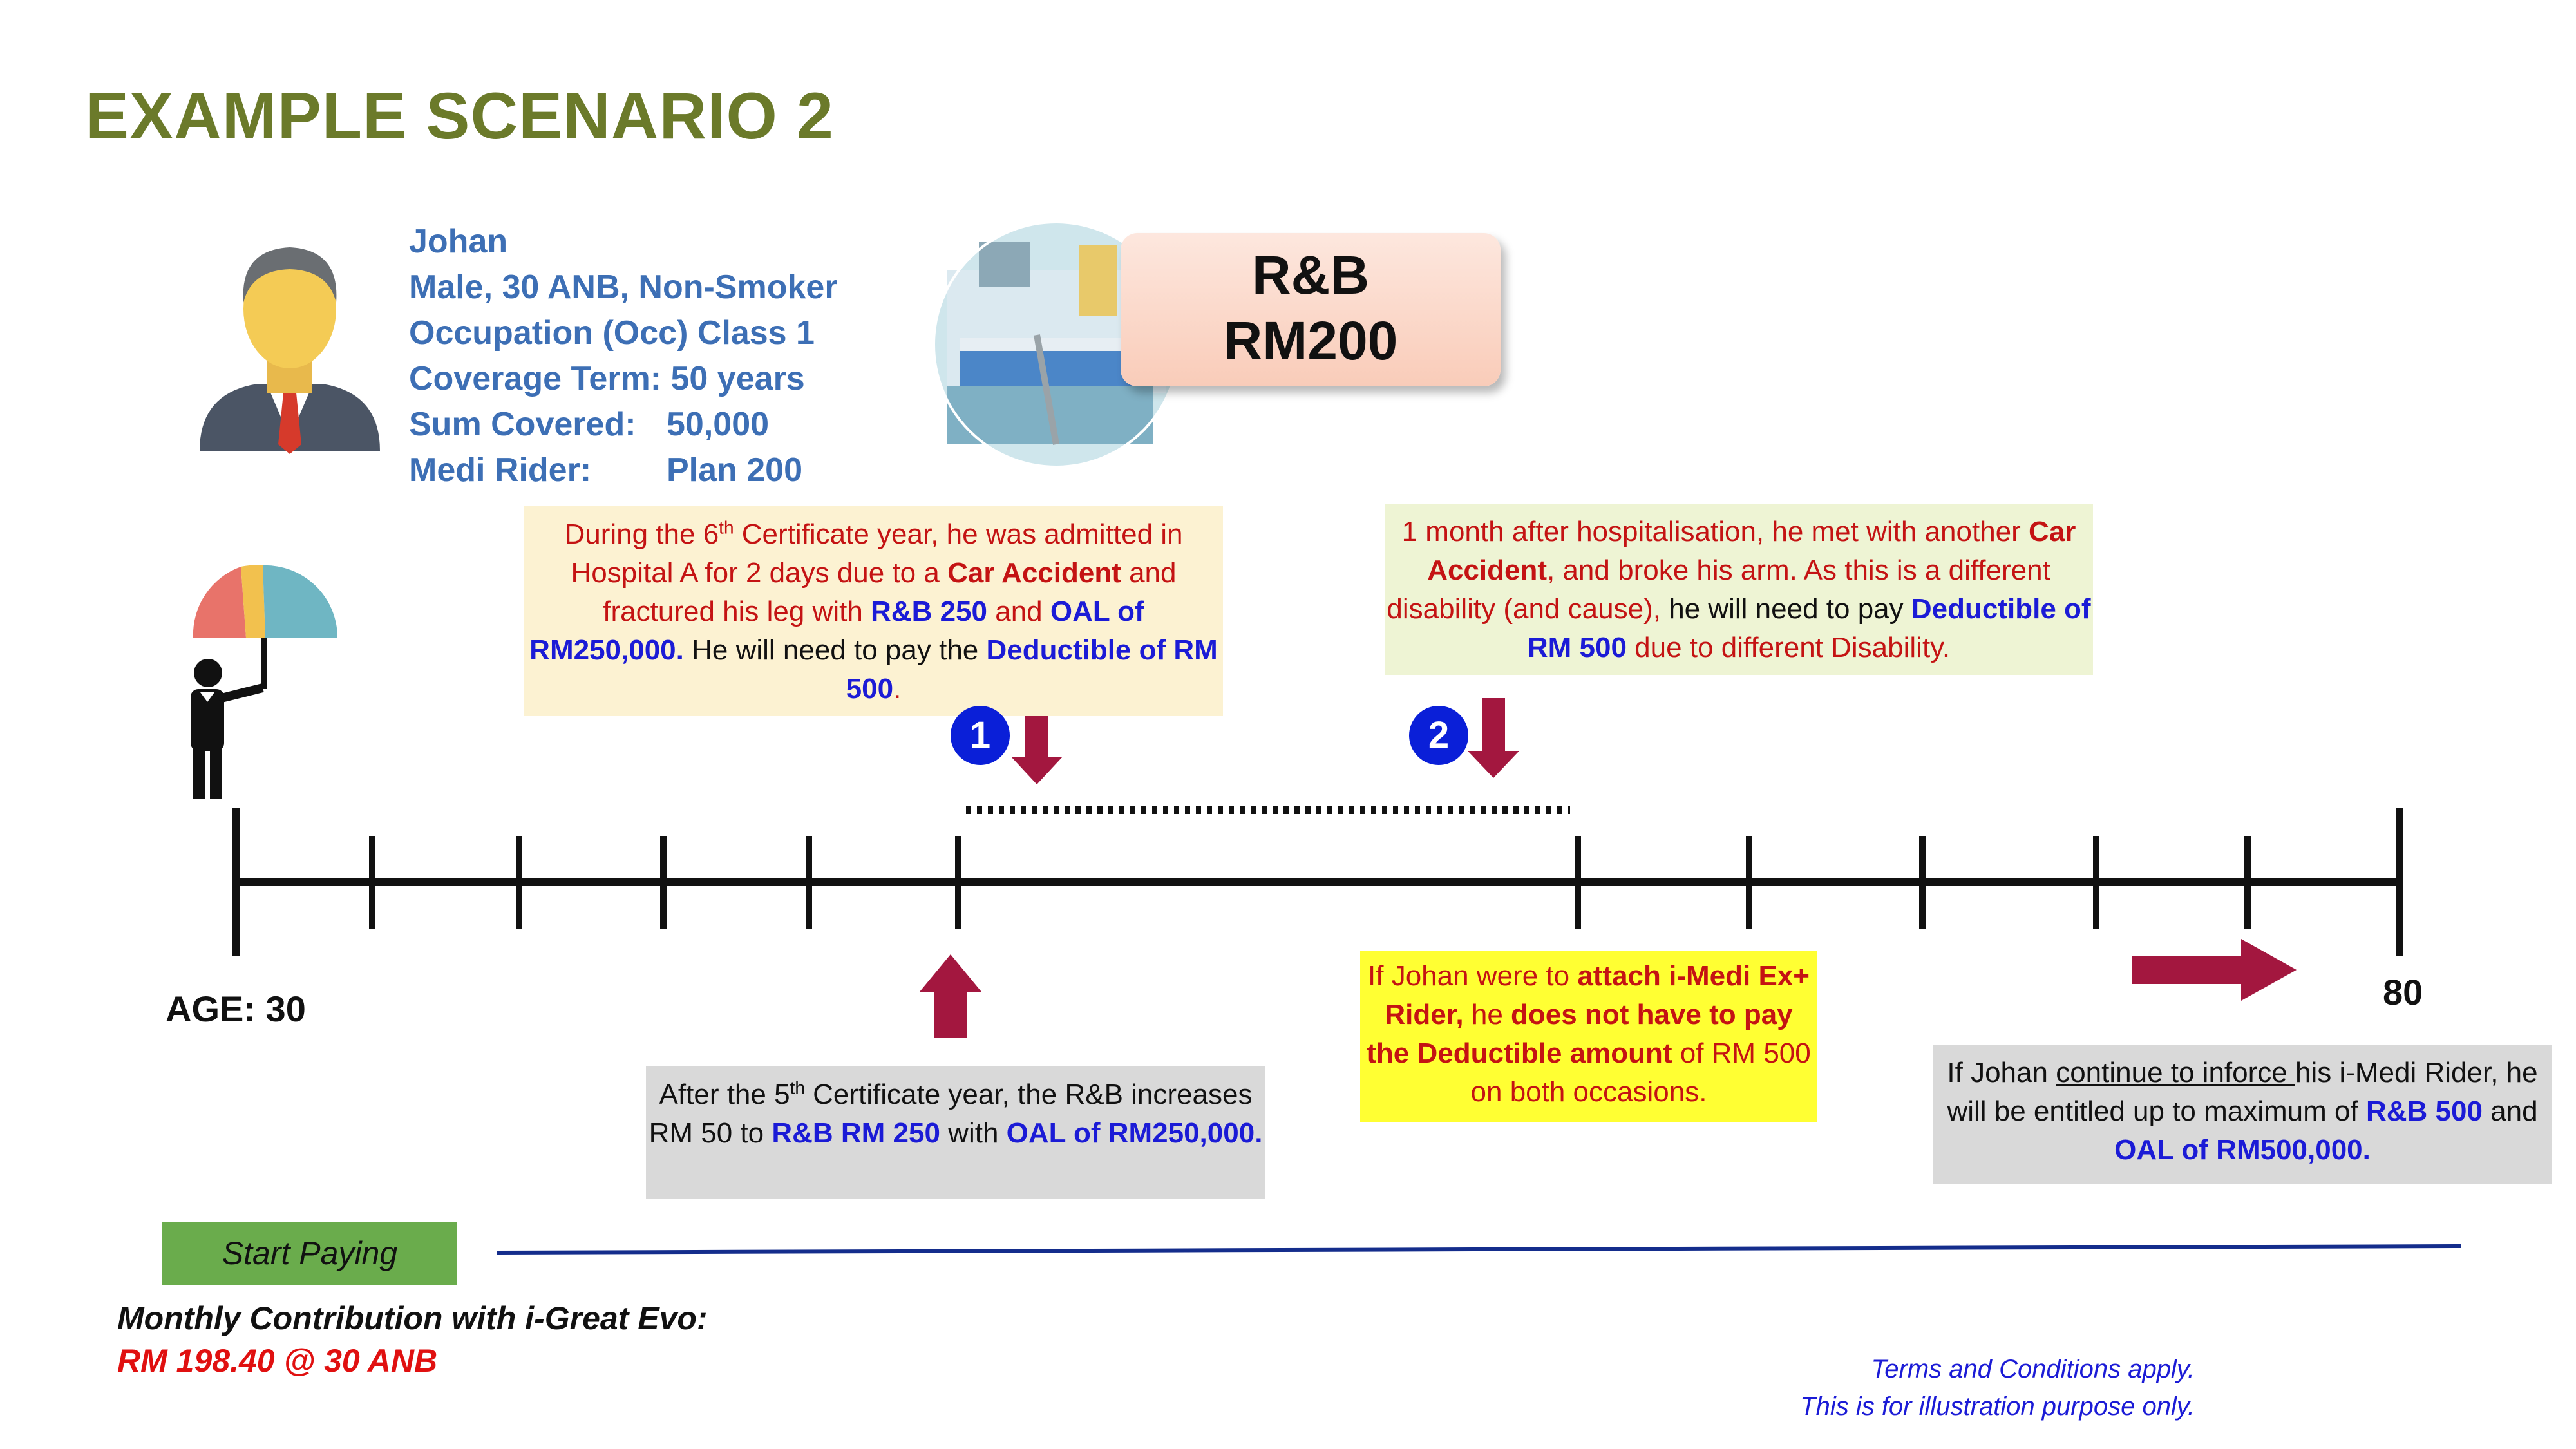 The height and width of the screenshot is (1449, 2576). I want to click on text: If Johan, so click(2002, 1072).